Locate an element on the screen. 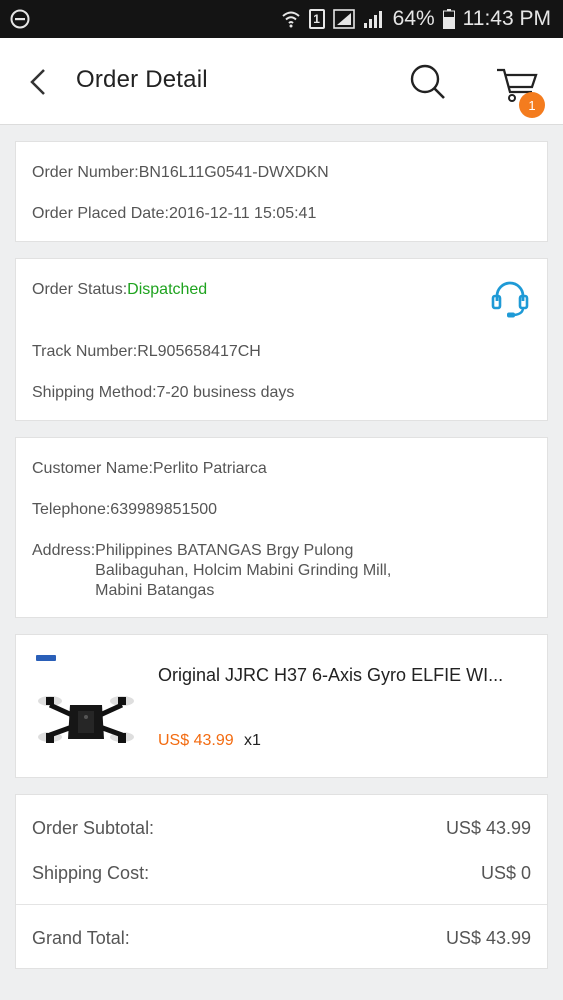 The image size is (563, 1000). telephone-row: Telephone:639989851500 is located at coordinates (124, 510).